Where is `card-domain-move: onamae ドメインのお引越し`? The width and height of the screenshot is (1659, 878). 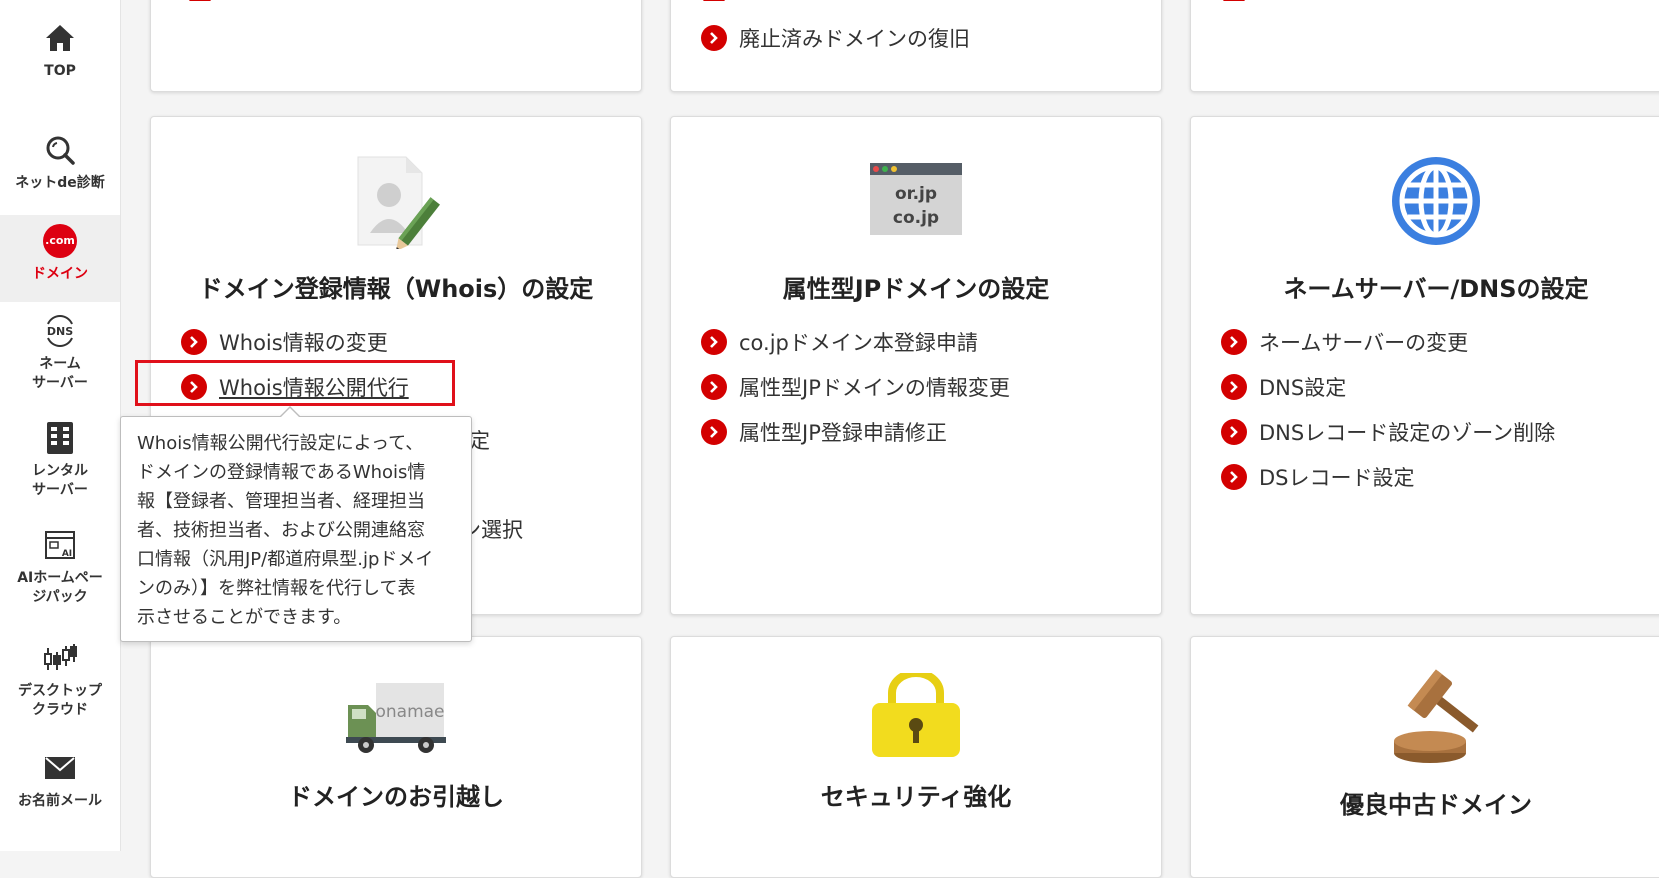
card-domain-move: onamae ドメインのお引越し is located at coordinates (396, 757).